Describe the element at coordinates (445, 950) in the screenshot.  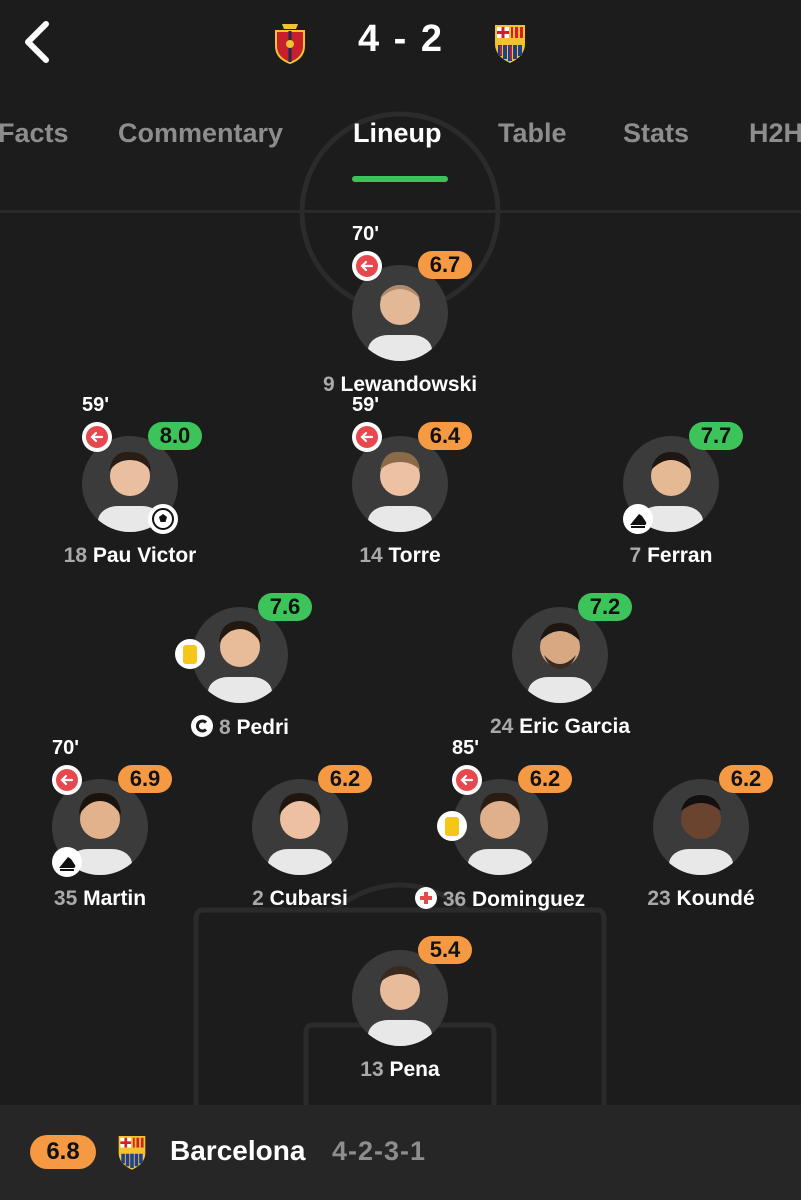
I see `player-rating: 5.4` at that location.